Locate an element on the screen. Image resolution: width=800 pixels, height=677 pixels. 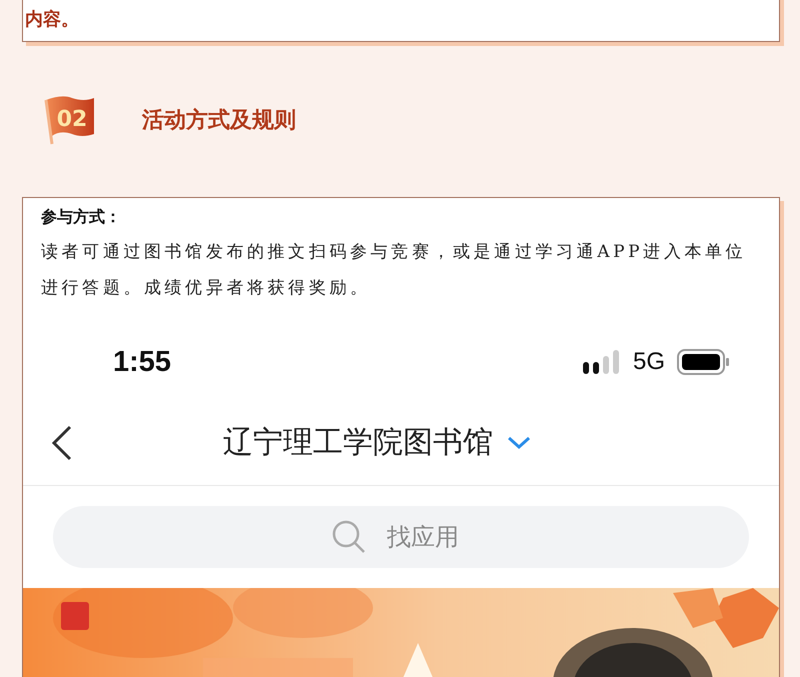
signal-icon is located at coordinates (601, 362).